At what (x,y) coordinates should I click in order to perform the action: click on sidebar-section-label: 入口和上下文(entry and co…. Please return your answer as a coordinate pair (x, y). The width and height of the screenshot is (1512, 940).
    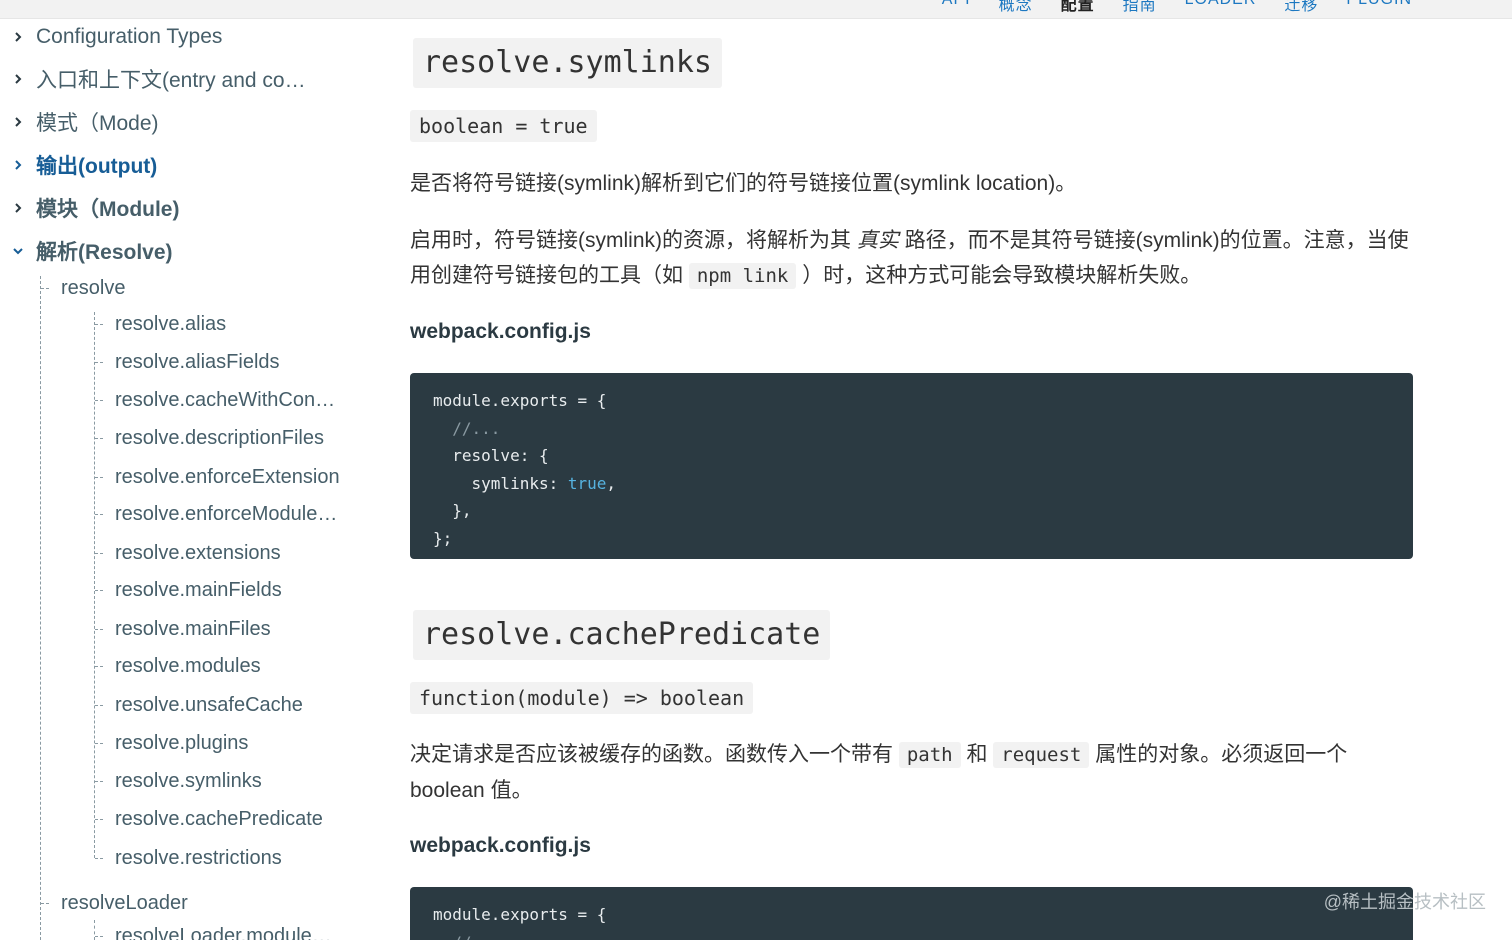
    Looking at the image, I should click on (171, 80).